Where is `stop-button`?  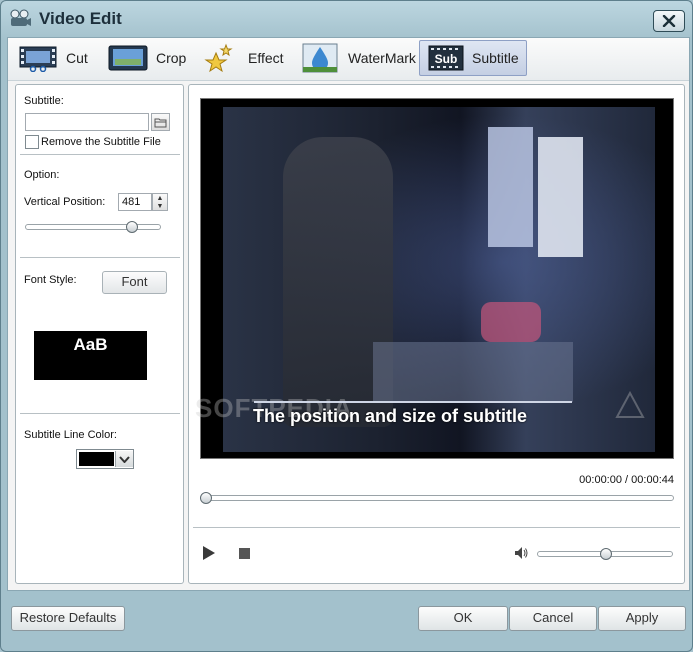
stop-button is located at coordinates (244, 553).